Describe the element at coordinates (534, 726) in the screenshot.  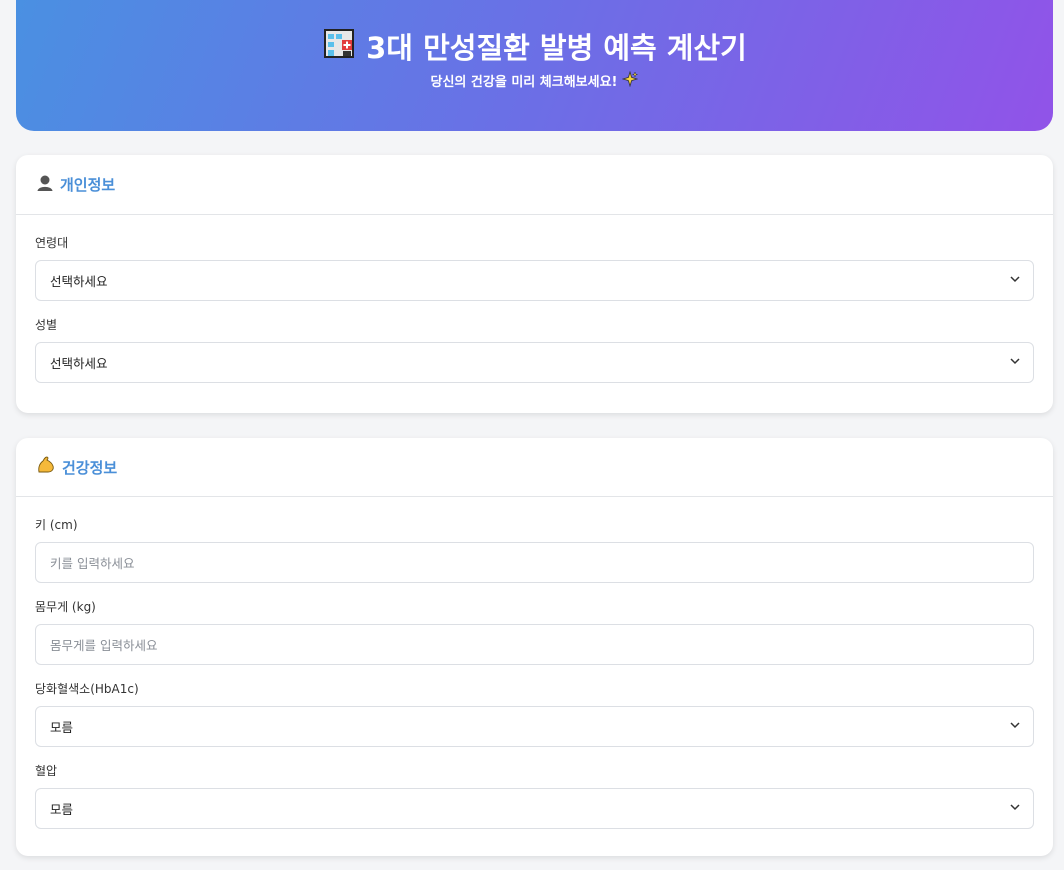
I see `hba1c-select: 모름` at that location.